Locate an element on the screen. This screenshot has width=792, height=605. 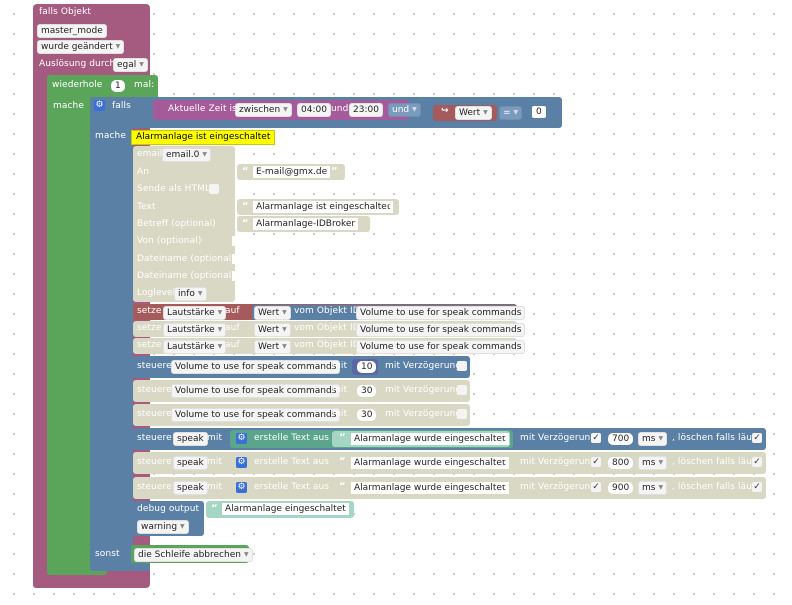
html-checkbox is located at coordinates (214, 189).